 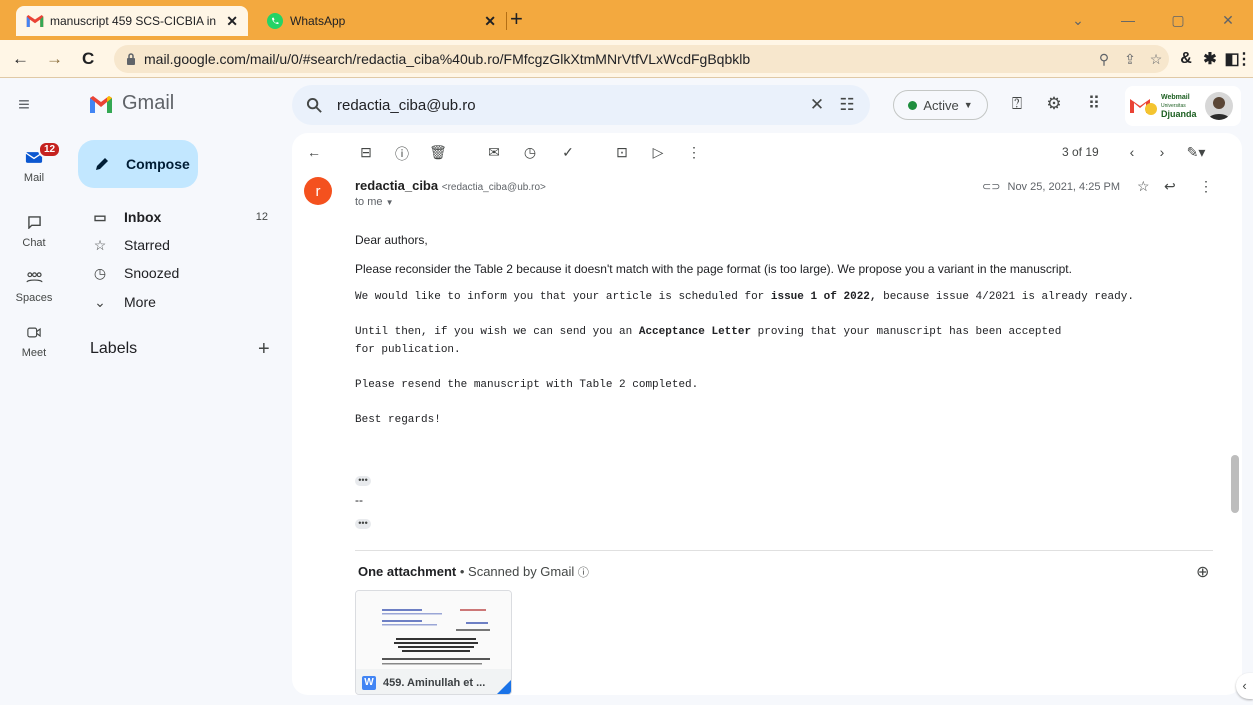 I want to click on apps-grid-icon: ⠿, so click(x=1094, y=105).